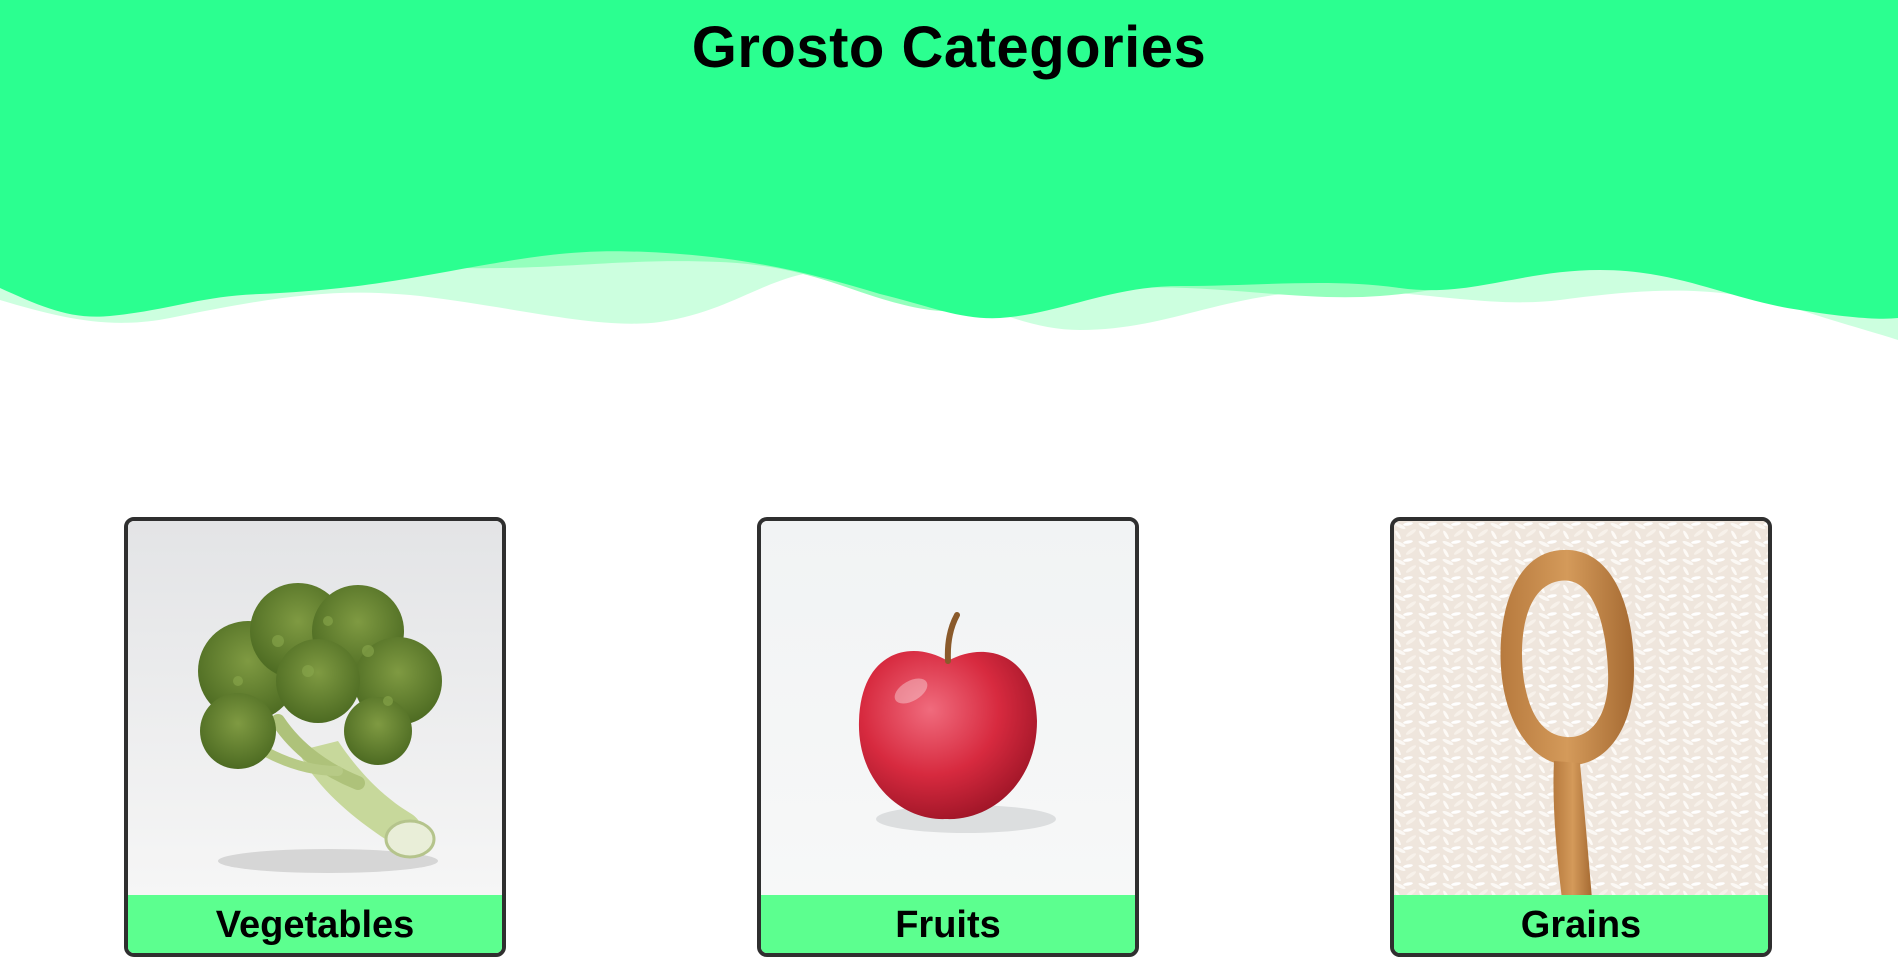  I want to click on rice-spoon-image, so click(1581, 710).